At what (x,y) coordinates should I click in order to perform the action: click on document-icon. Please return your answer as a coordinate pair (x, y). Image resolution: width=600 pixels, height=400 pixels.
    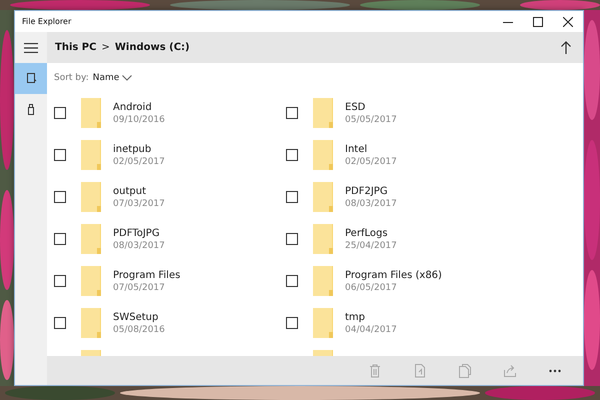
    Looking at the image, I should click on (420, 371).